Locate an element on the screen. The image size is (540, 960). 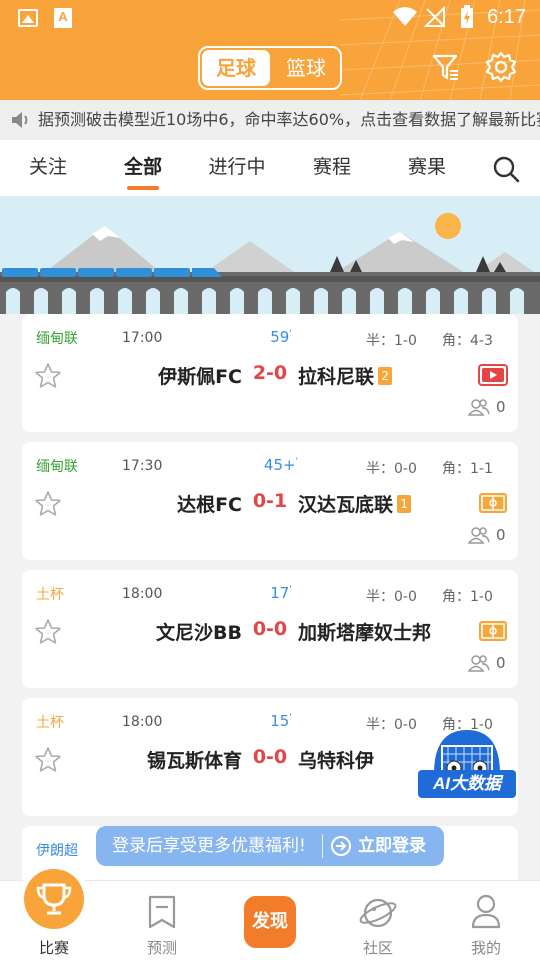
announcement-marquee: 据预测破击模型近10场中6，命中率达60%，点击查看数据了解最新比赛 is located at coordinates (270, 120).